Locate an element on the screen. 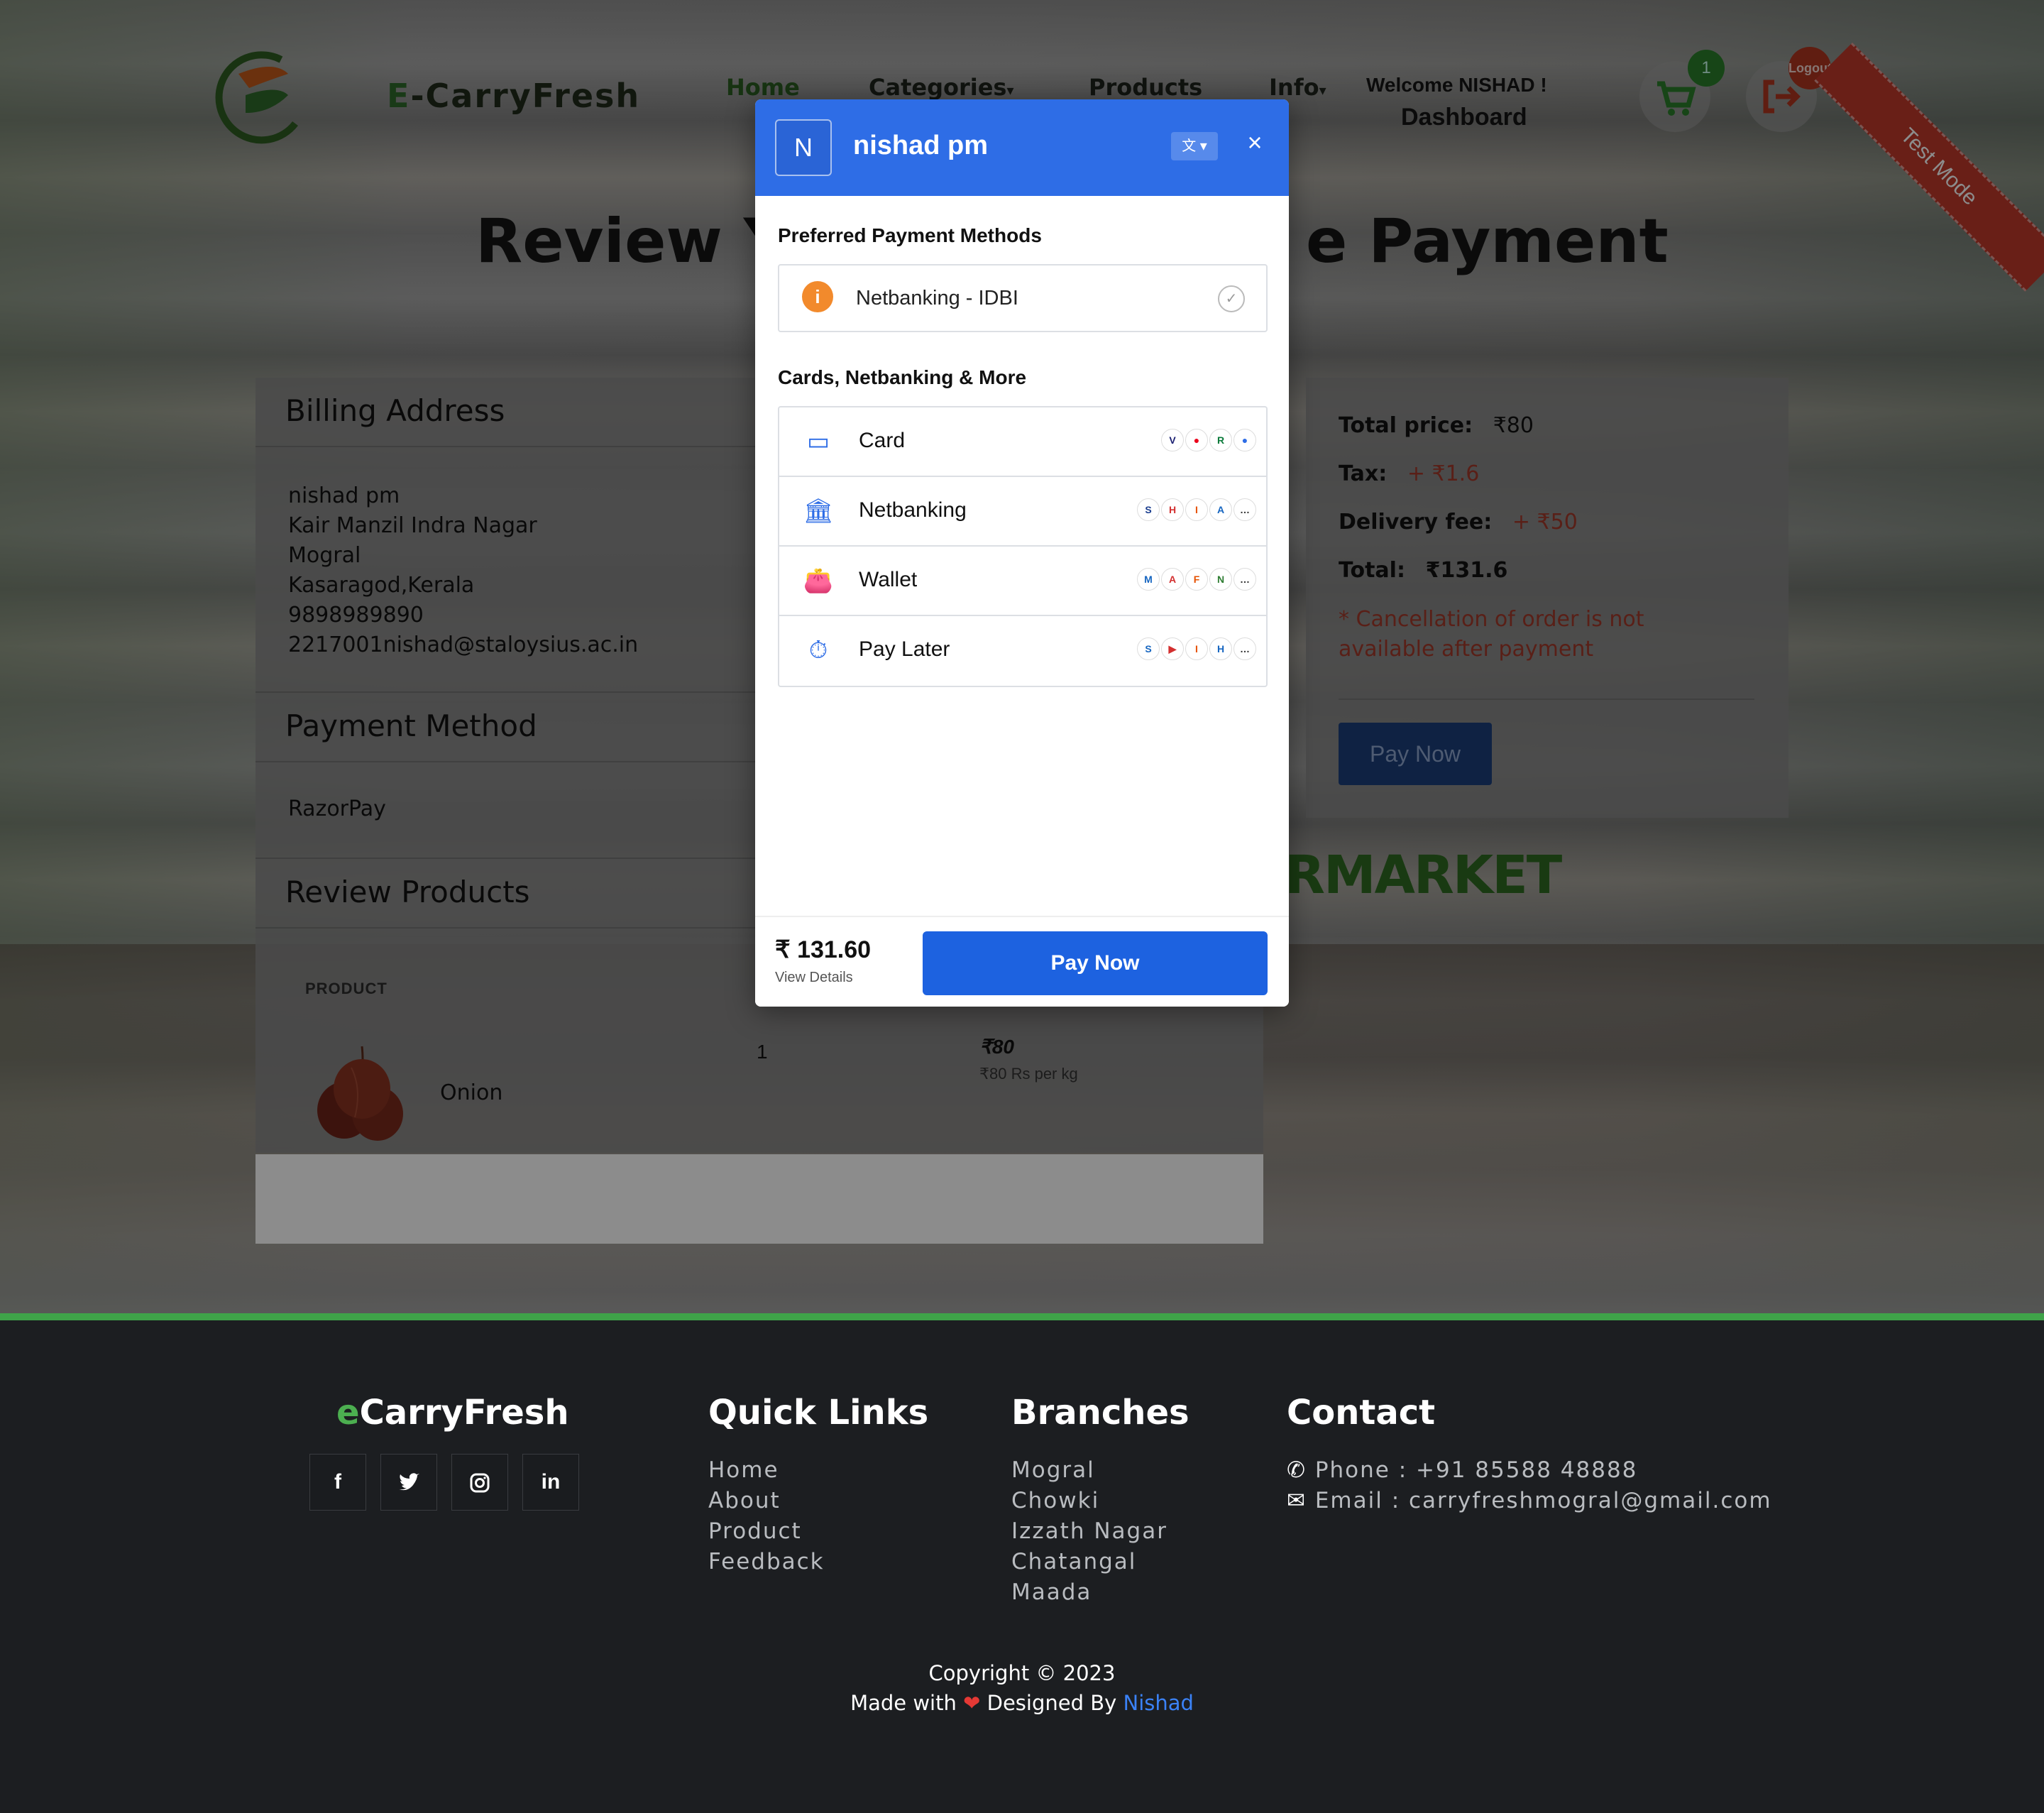  check-circle-icon: ✓ is located at coordinates (1231, 298).